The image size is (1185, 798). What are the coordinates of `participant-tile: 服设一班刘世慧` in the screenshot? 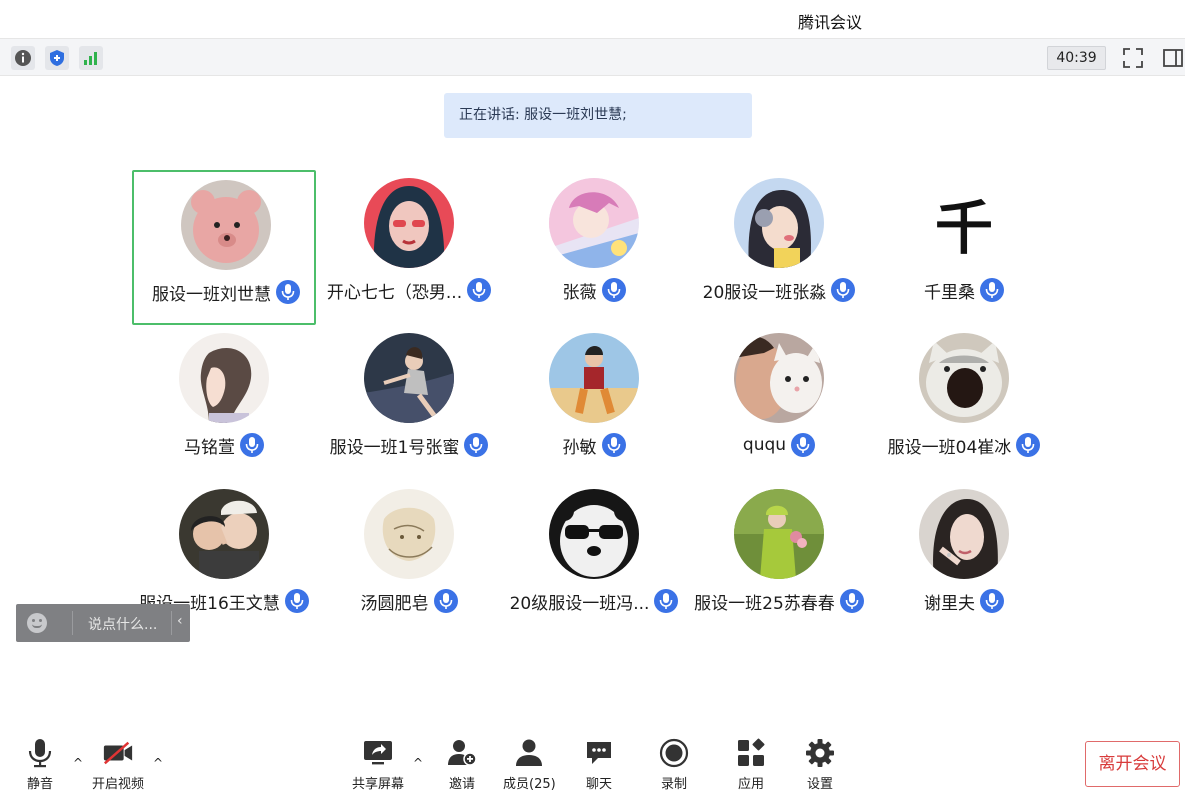 It's located at (224, 247).